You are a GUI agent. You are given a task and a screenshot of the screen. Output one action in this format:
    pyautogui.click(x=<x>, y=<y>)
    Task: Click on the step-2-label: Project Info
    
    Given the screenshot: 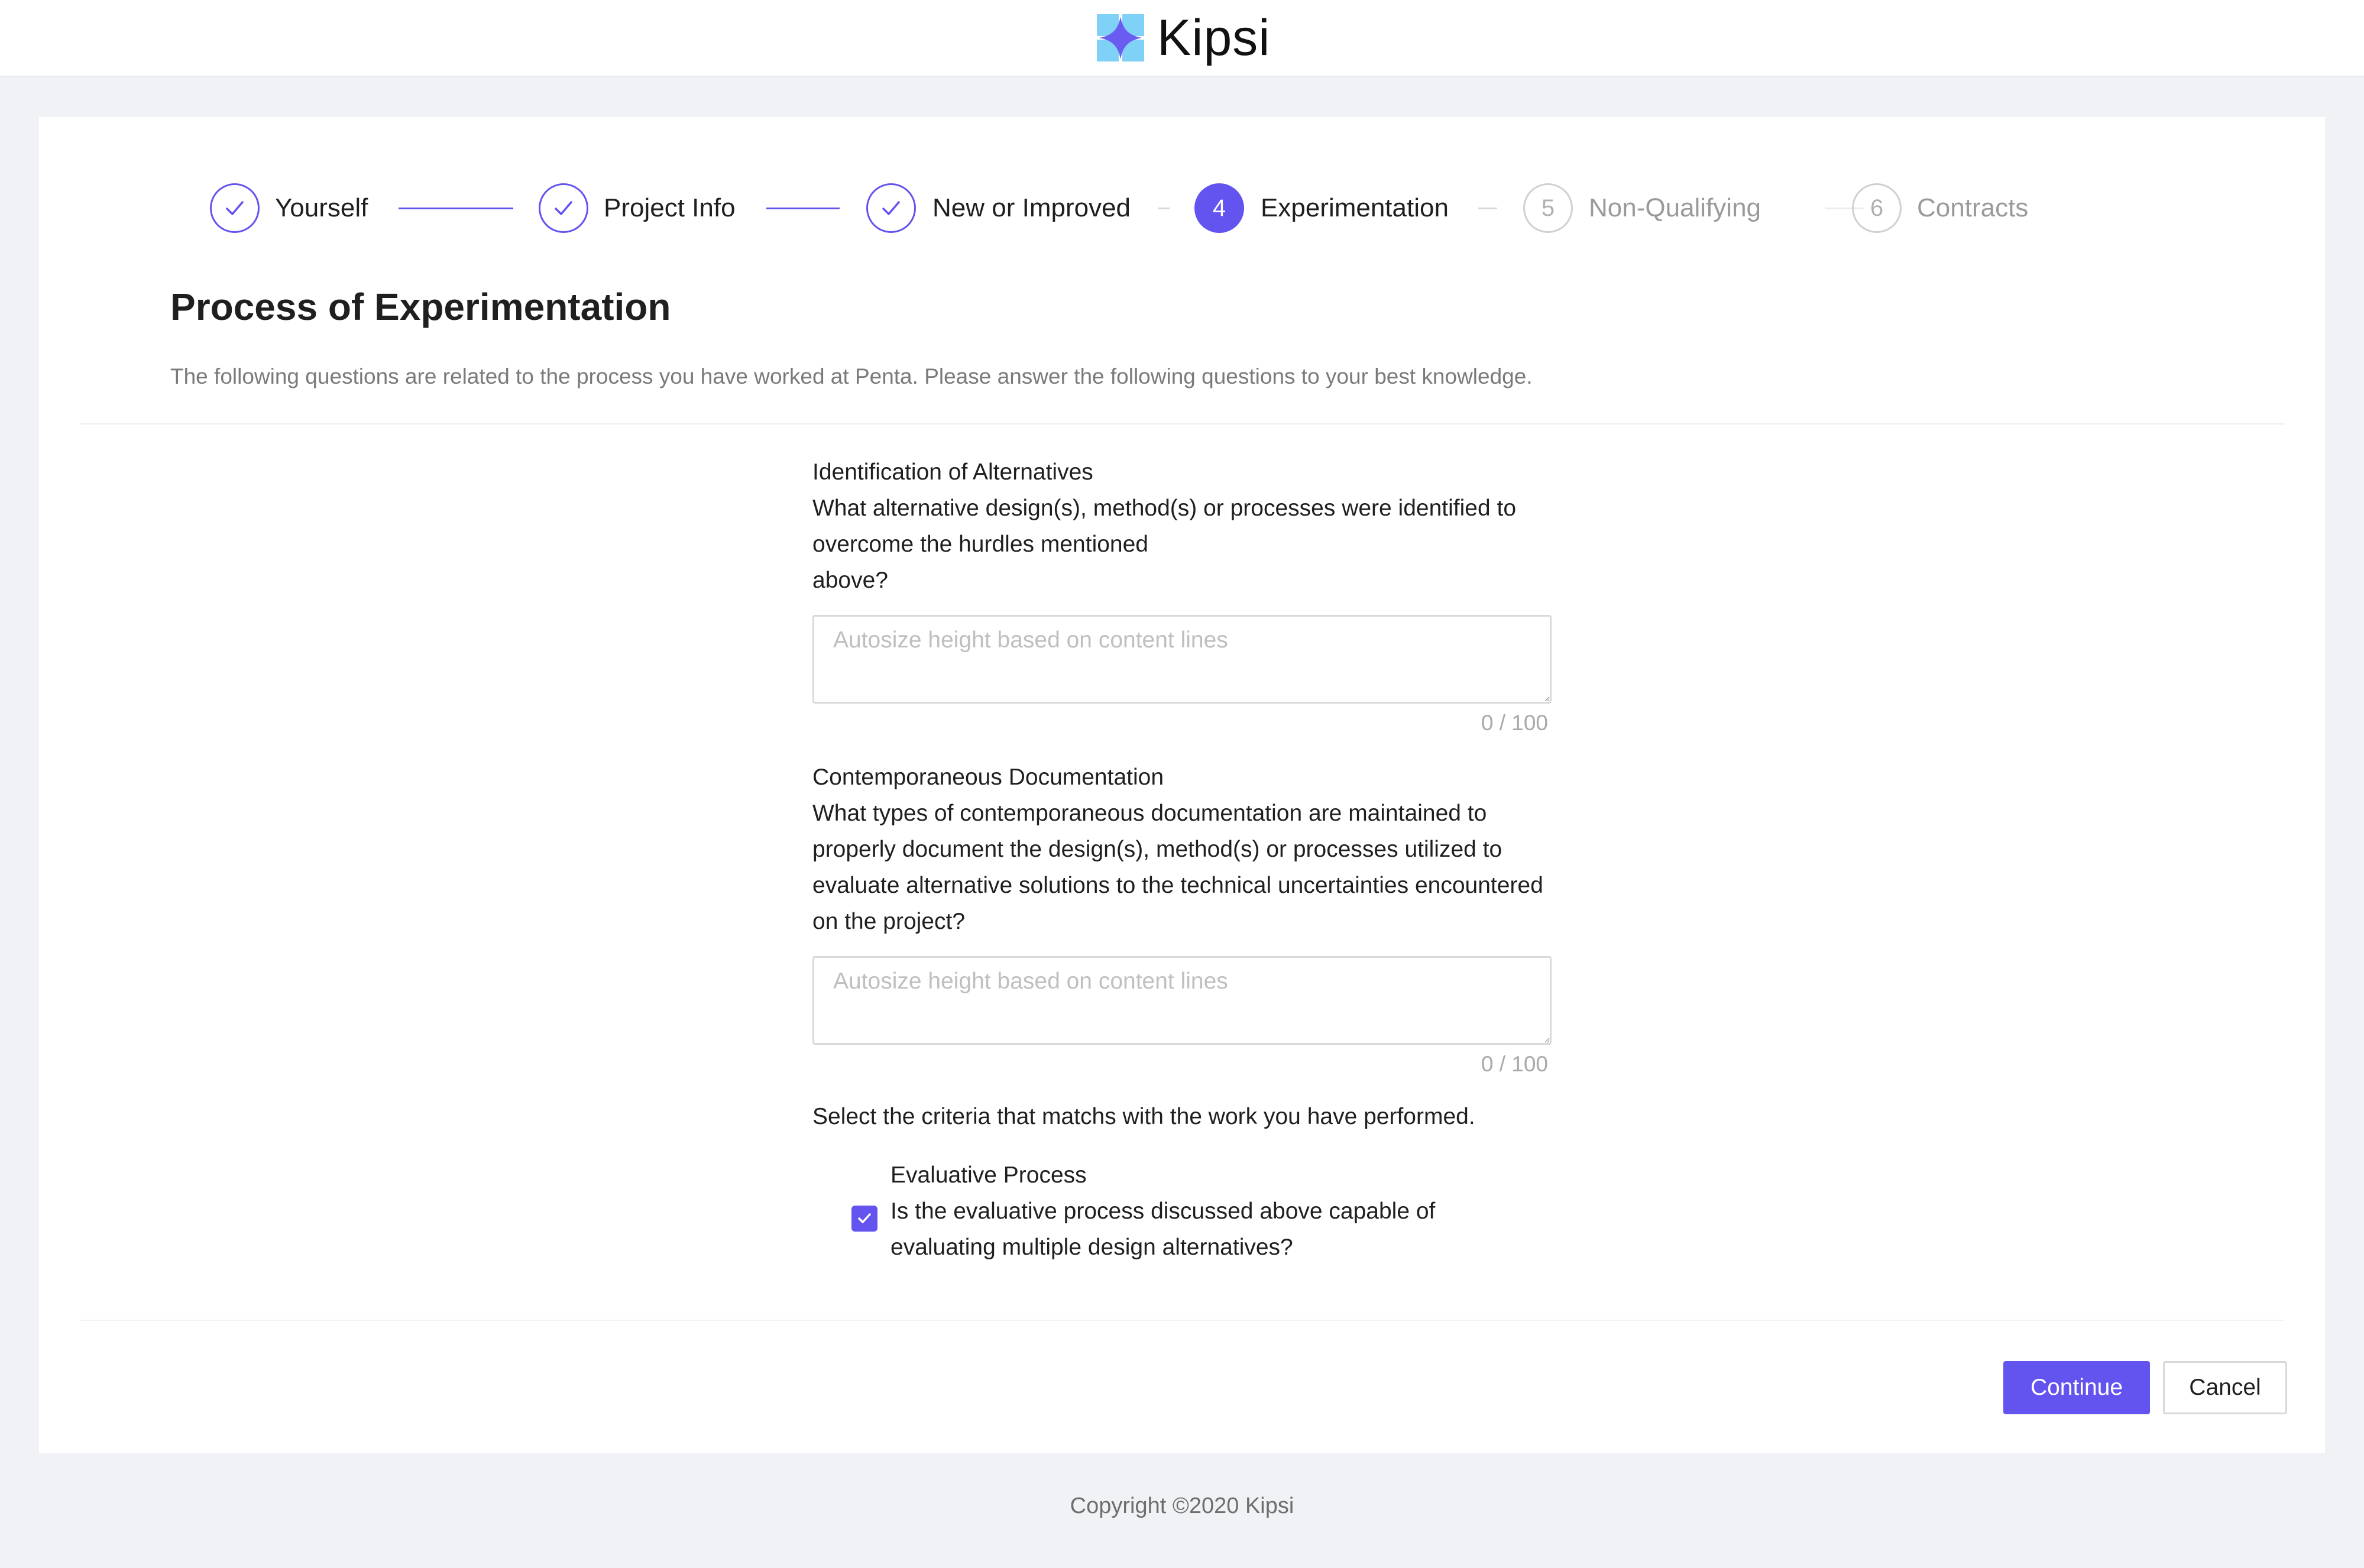 What is the action you would take?
    pyautogui.click(x=670, y=208)
    